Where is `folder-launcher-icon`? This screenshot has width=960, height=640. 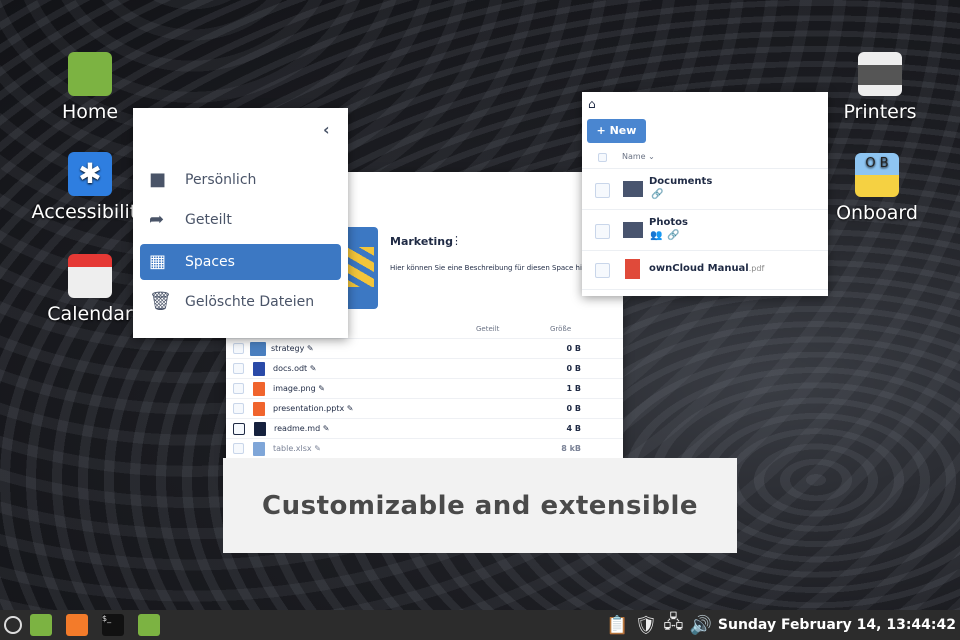 folder-launcher-icon is located at coordinates (149, 625).